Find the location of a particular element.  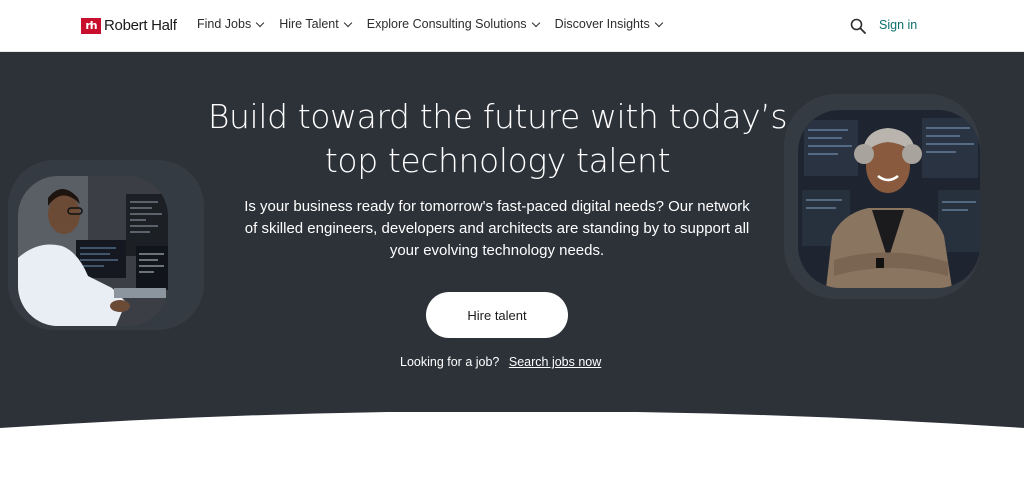

developer-photo is located at coordinates (93, 251).